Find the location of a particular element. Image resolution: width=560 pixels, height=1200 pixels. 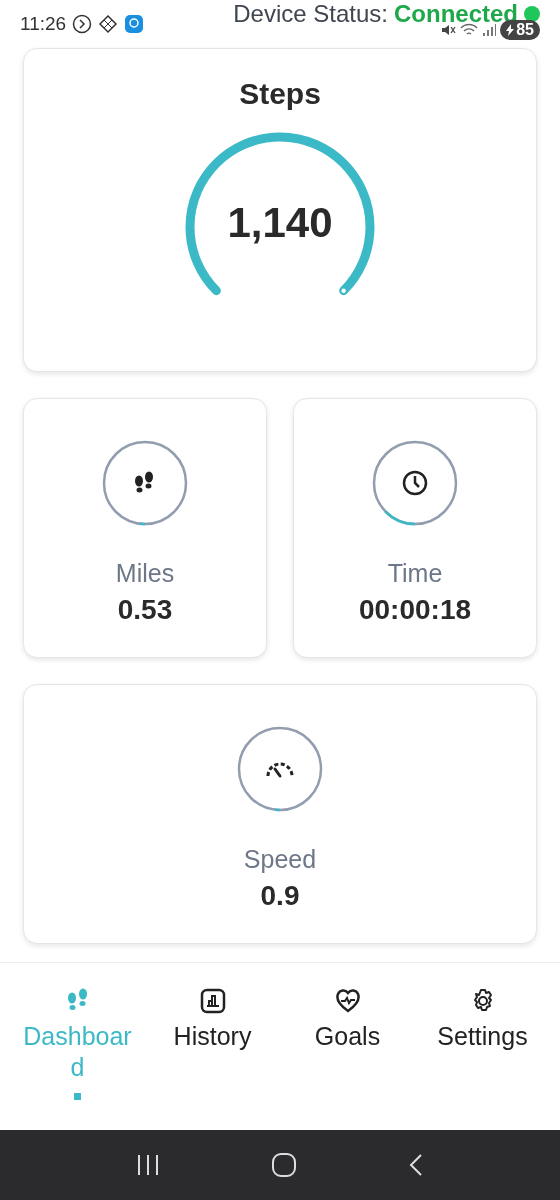

recent-apps-icon is located at coordinates (147, 1165).